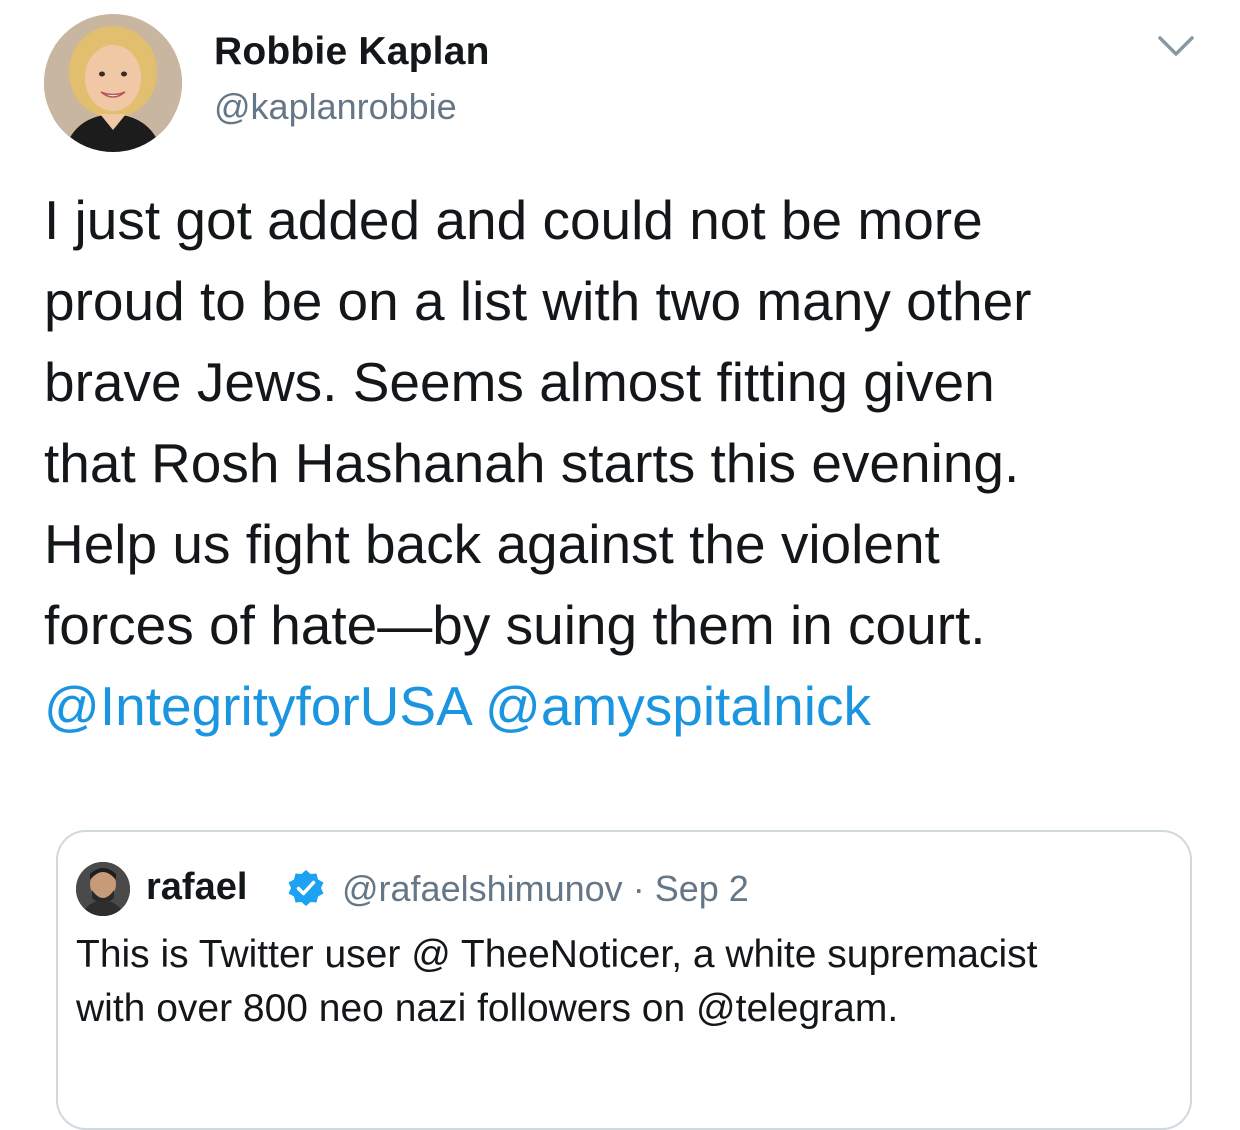 Image resolution: width=1240 pixels, height=1130 pixels. I want to click on quoted-tweet-date: Sep 2, so click(702, 888).